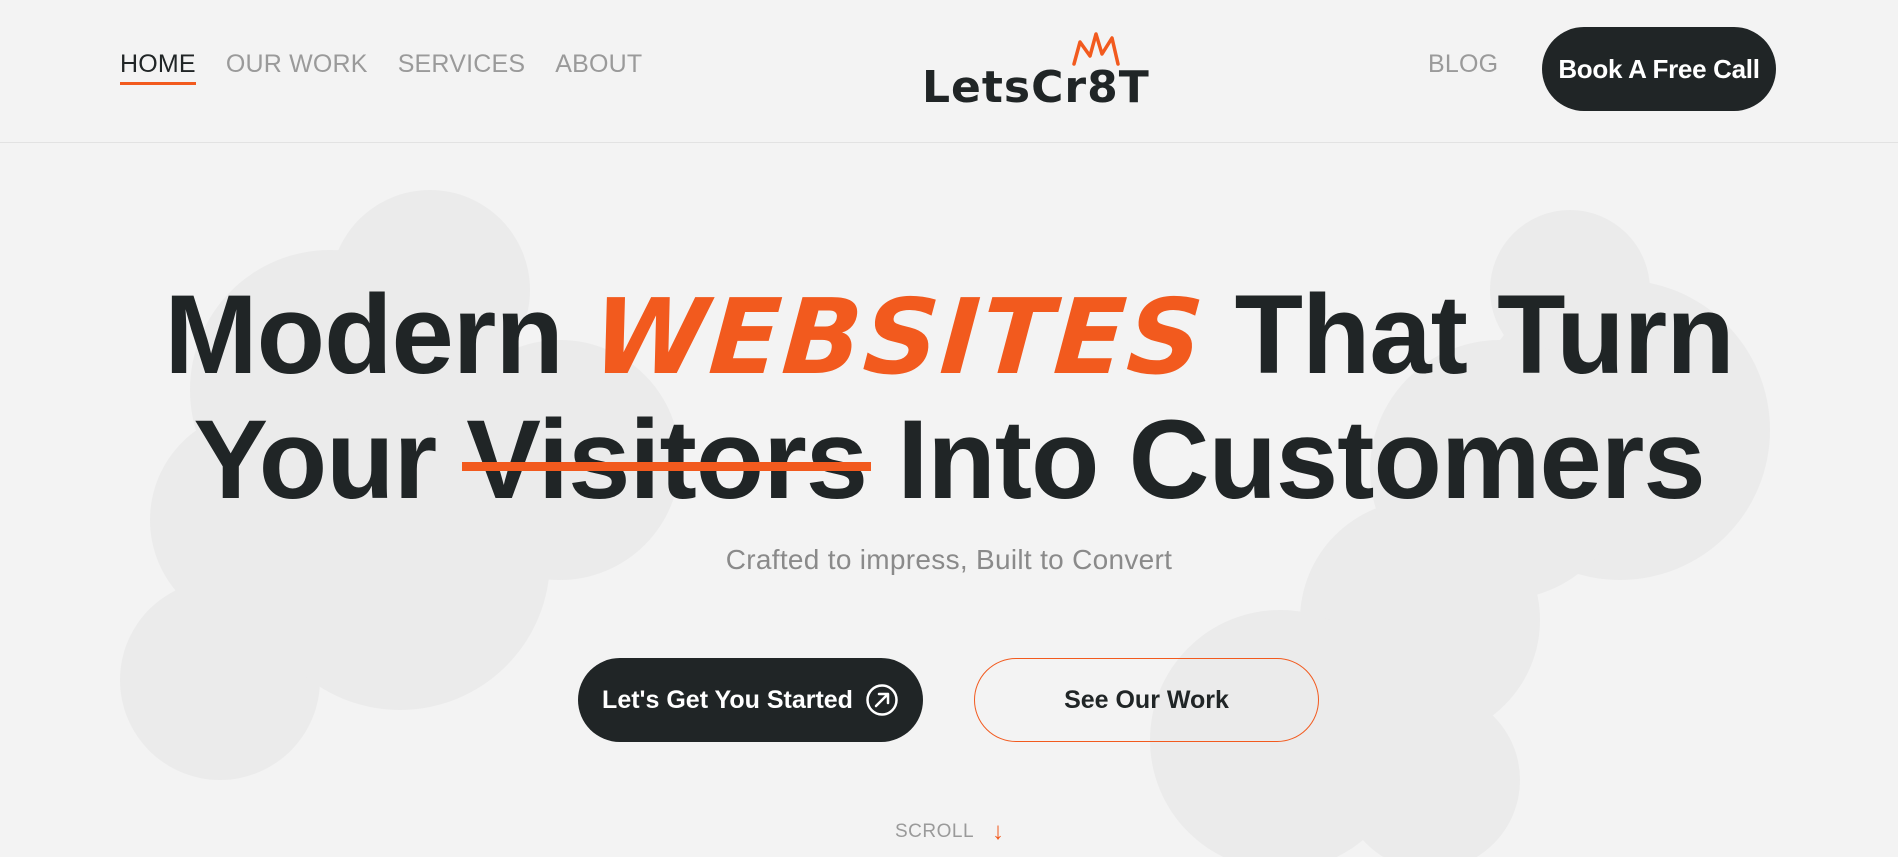 The image size is (1898, 857). I want to click on nav-our-work-link: OUR WORK, so click(297, 67).